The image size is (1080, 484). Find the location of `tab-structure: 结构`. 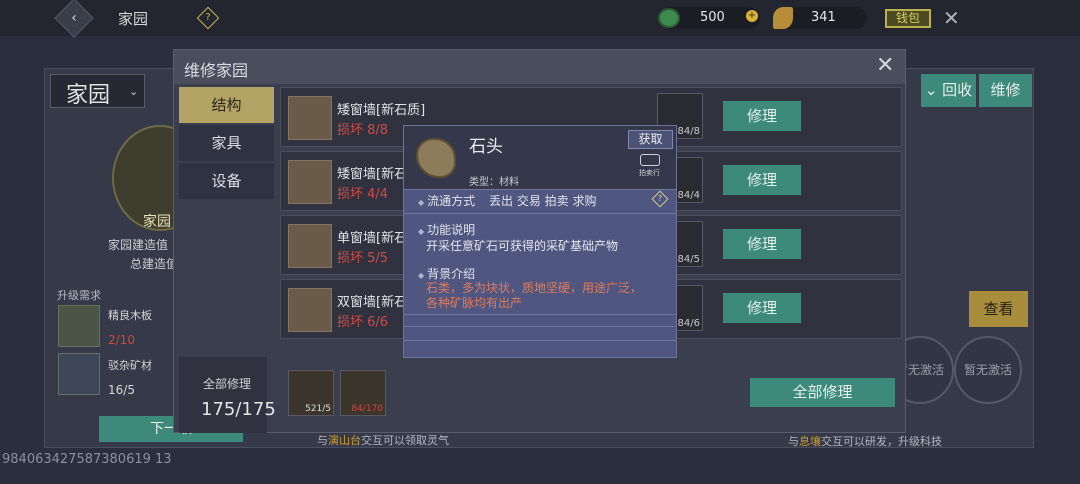

tab-structure: 结构 is located at coordinates (226, 105).